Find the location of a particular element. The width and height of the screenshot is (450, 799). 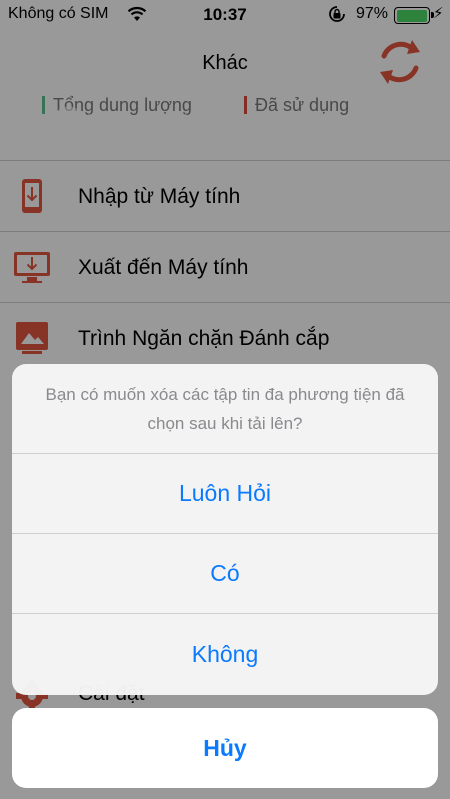

yes-button: Có is located at coordinates (225, 574).